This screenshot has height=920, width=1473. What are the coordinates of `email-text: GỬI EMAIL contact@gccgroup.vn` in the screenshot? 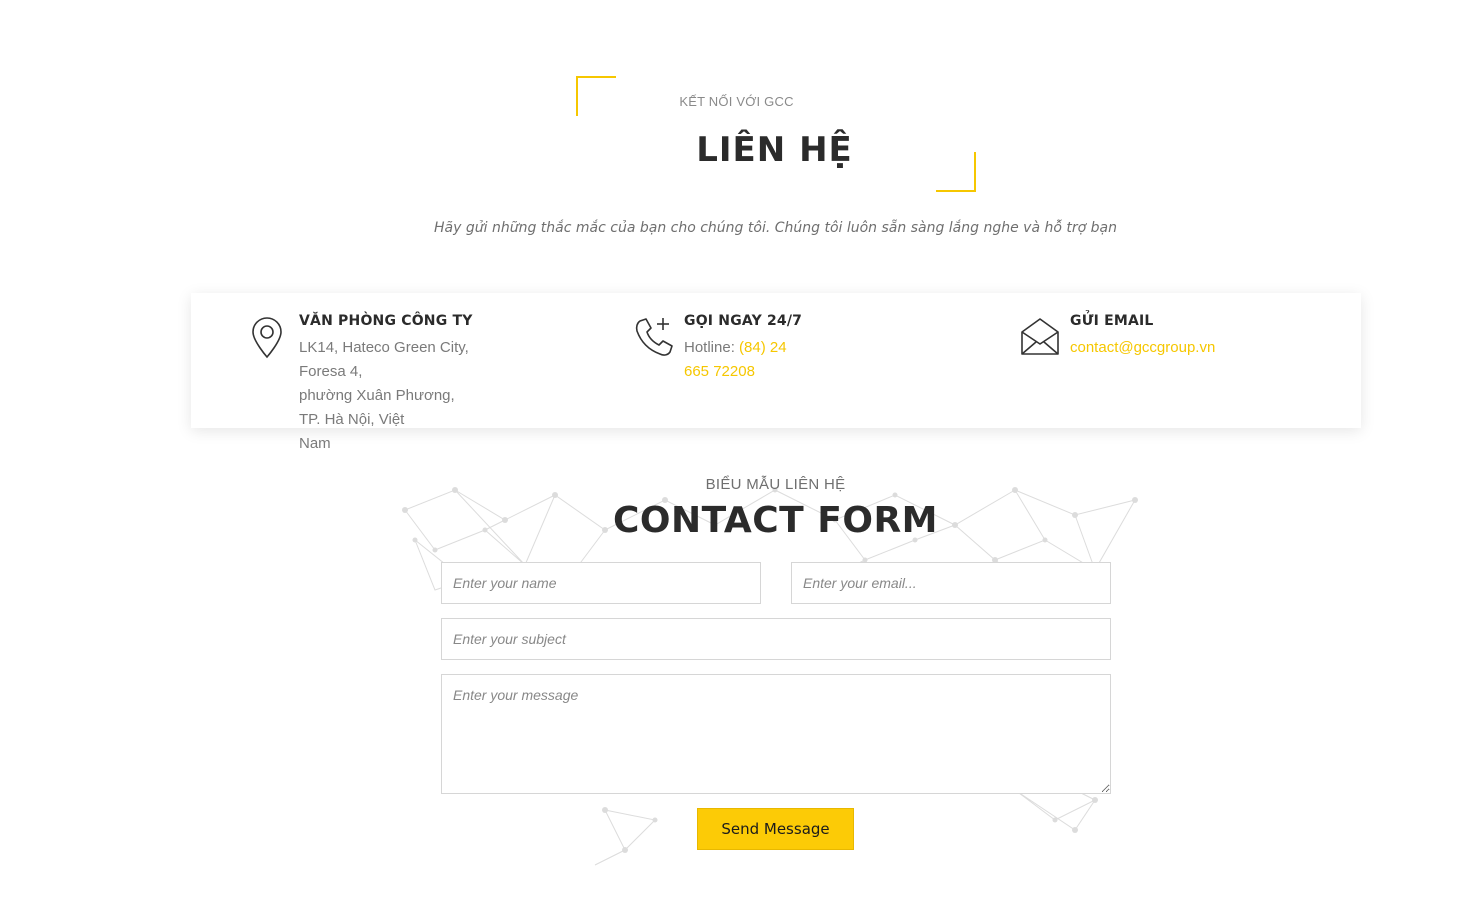 It's located at (1142, 336).